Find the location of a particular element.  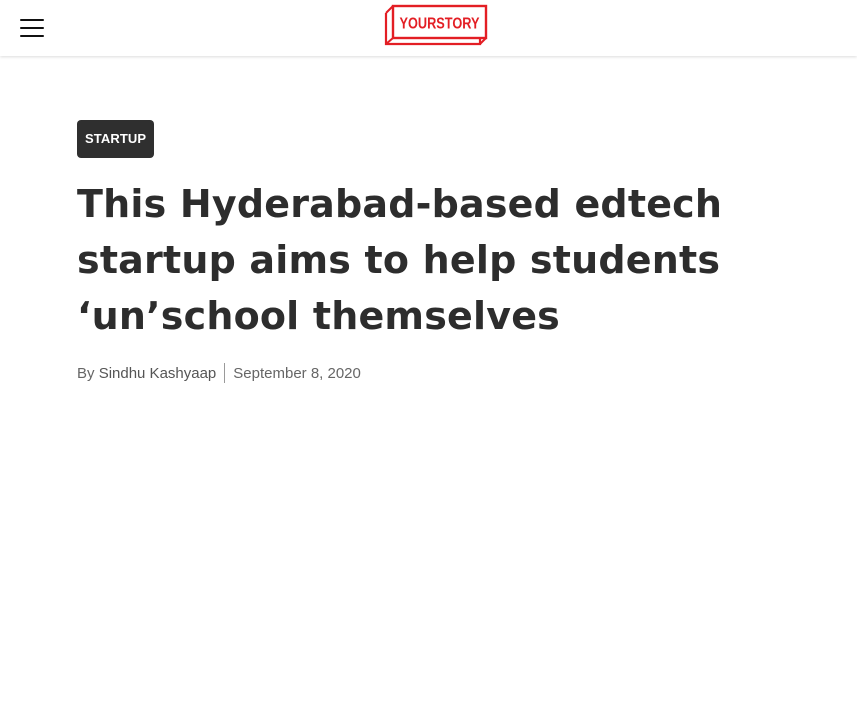

hamburger-menu-icon is located at coordinates (32, 28).